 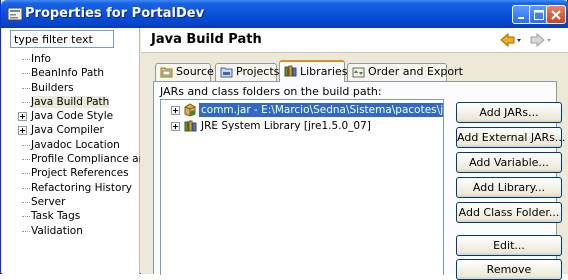 I want to click on page-title: Java Build Path, so click(x=206, y=39).